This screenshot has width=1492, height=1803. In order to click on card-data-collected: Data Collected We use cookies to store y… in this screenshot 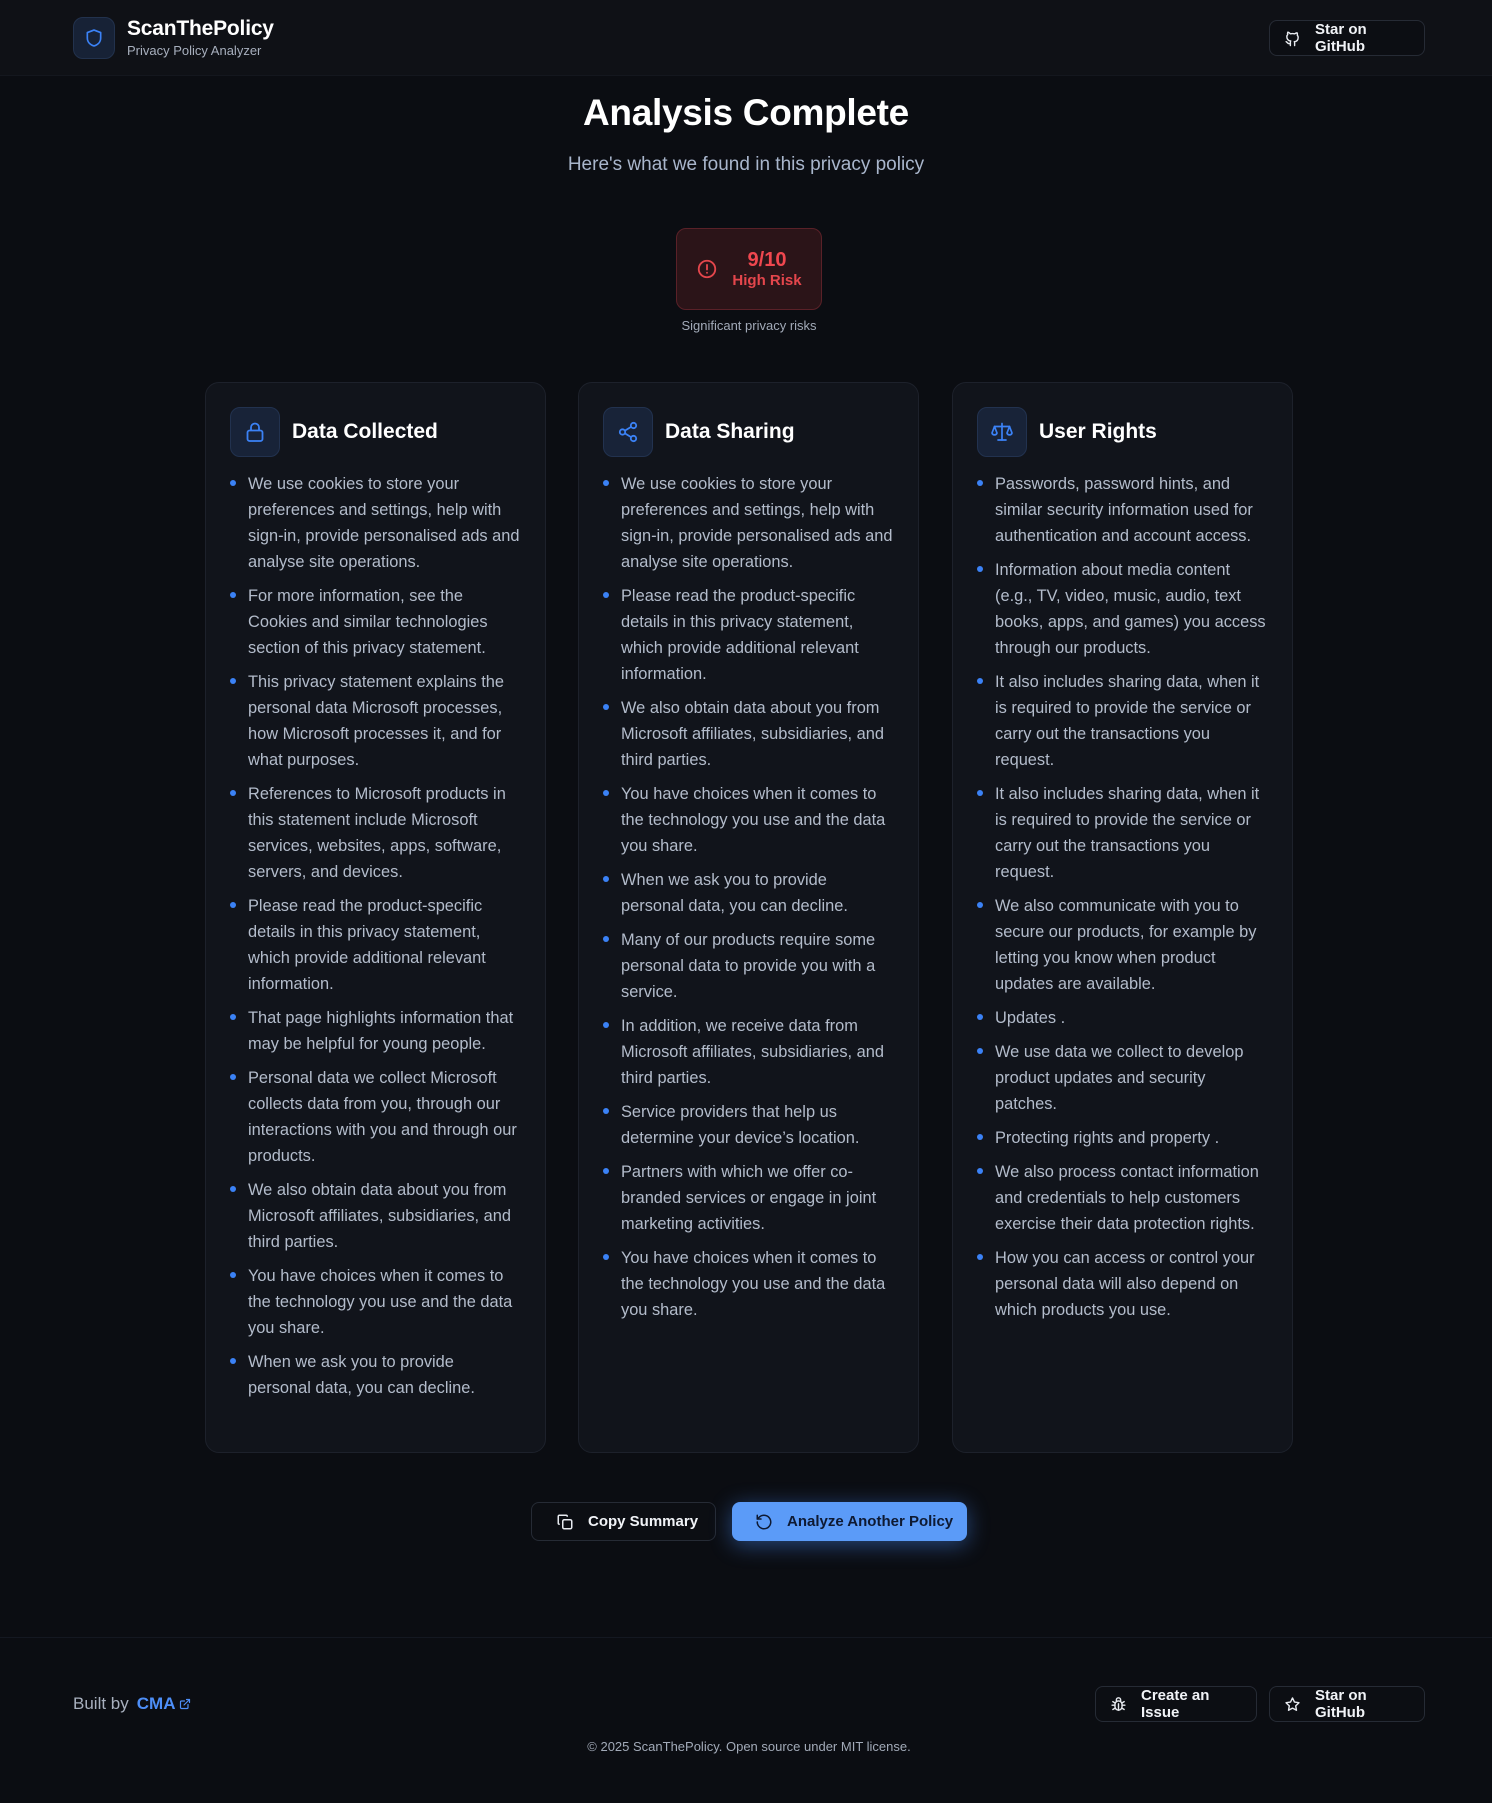, I will do `click(375, 917)`.